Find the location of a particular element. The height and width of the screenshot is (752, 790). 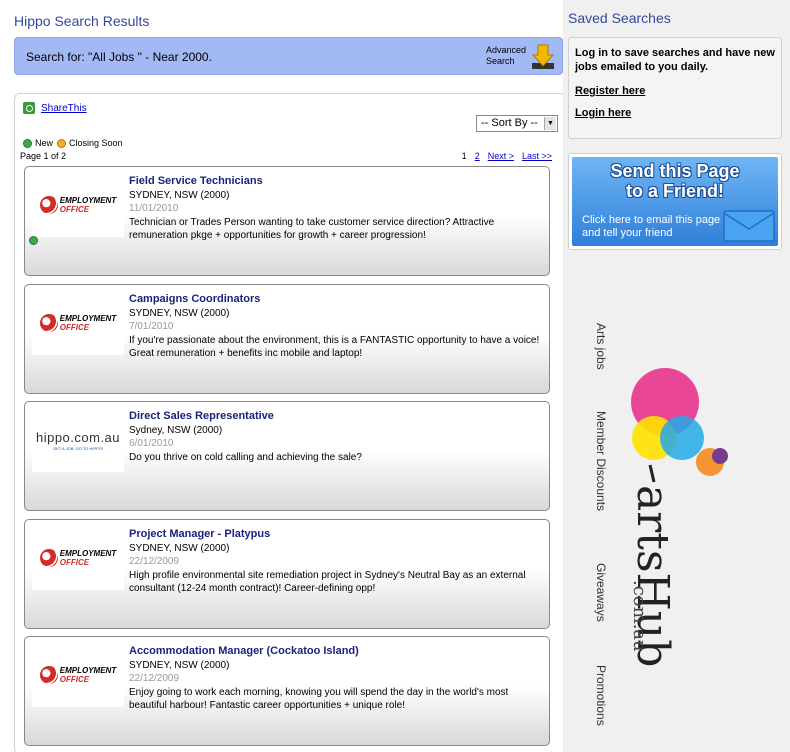

advanced-search-link: Advanced Search is located at coordinates (507, 56).